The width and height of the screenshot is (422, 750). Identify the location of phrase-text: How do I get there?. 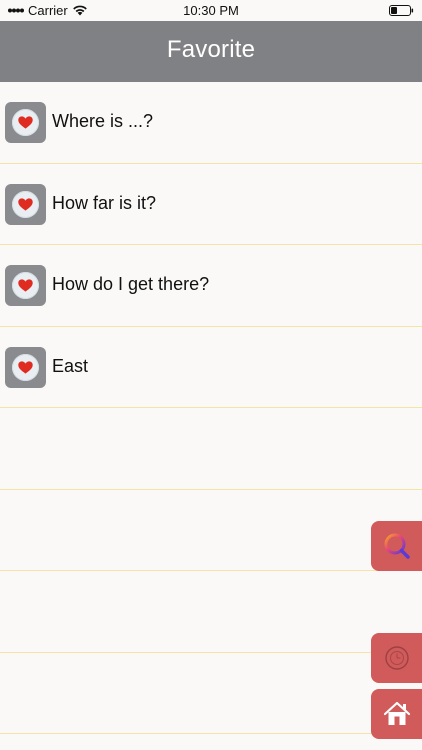
(131, 284).